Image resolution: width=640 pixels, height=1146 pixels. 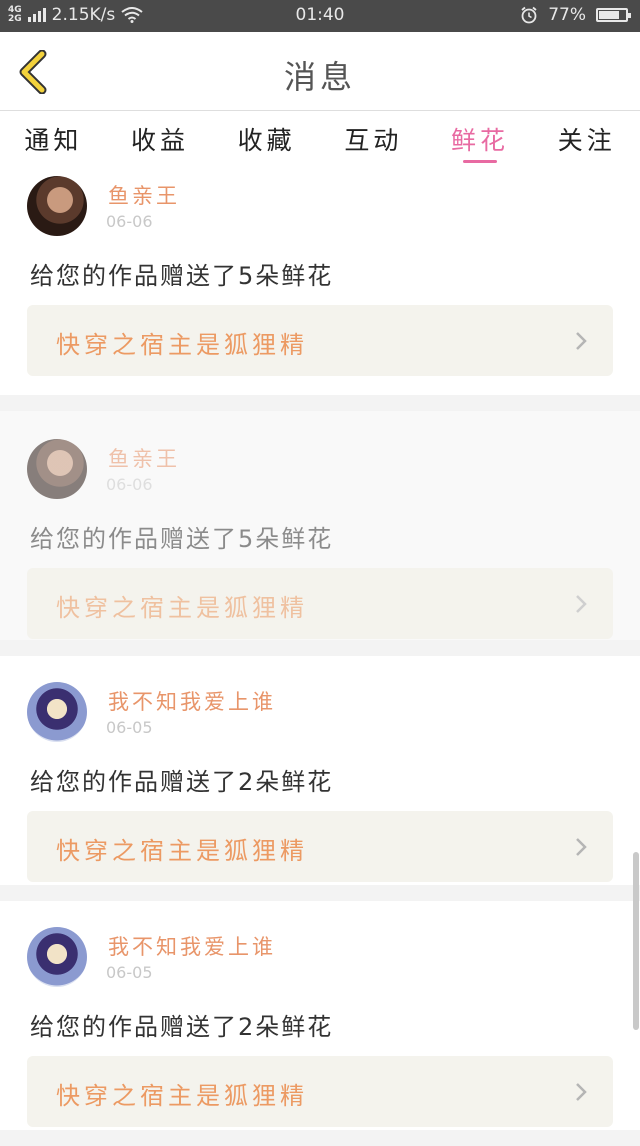 What do you see at coordinates (320, 16) in the screenshot?
I see `status-bar: 4G 2G 2.15K/s 01:40 77%` at bounding box center [320, 16].